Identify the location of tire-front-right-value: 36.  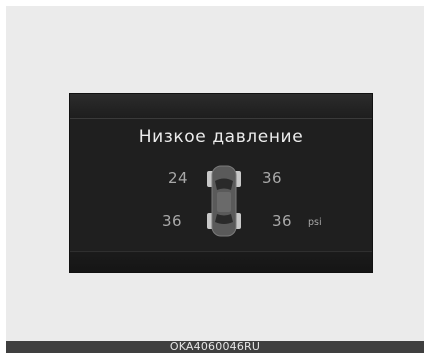
(272, 178).